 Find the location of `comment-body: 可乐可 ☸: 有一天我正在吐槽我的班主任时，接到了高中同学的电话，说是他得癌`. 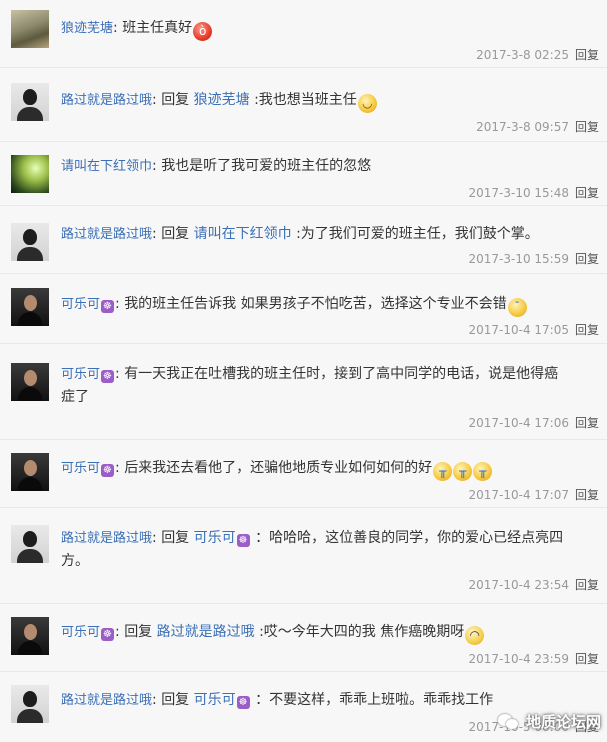

comment-body: 可乐可 ☸: 有一天我正在吐槽我的班主任时，接到了高中同学的电话，说是他得癌 is located at coordinates (310, 374).